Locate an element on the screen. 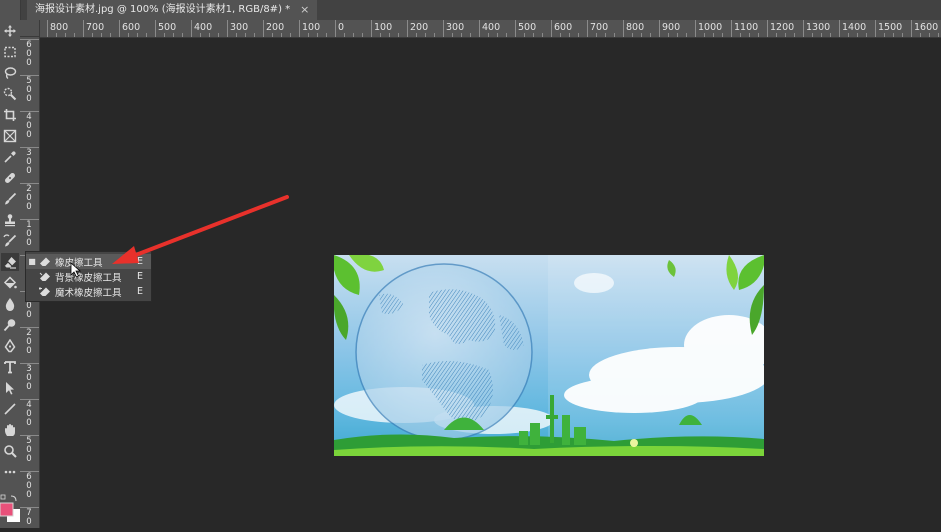  swap-colors-icon is located at coordinates (13, 498).